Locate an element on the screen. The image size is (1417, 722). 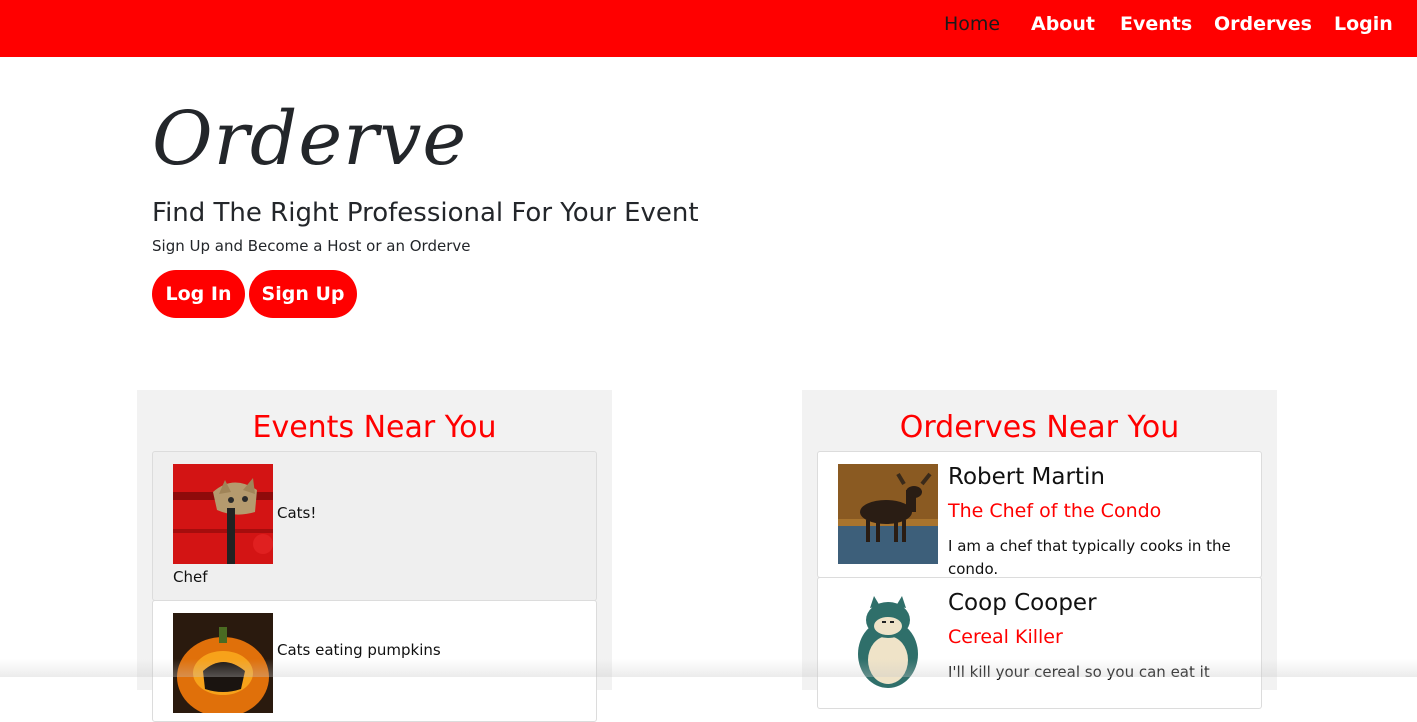
nav-orderves-link: Orderves is located at coordinates (1263, 24).